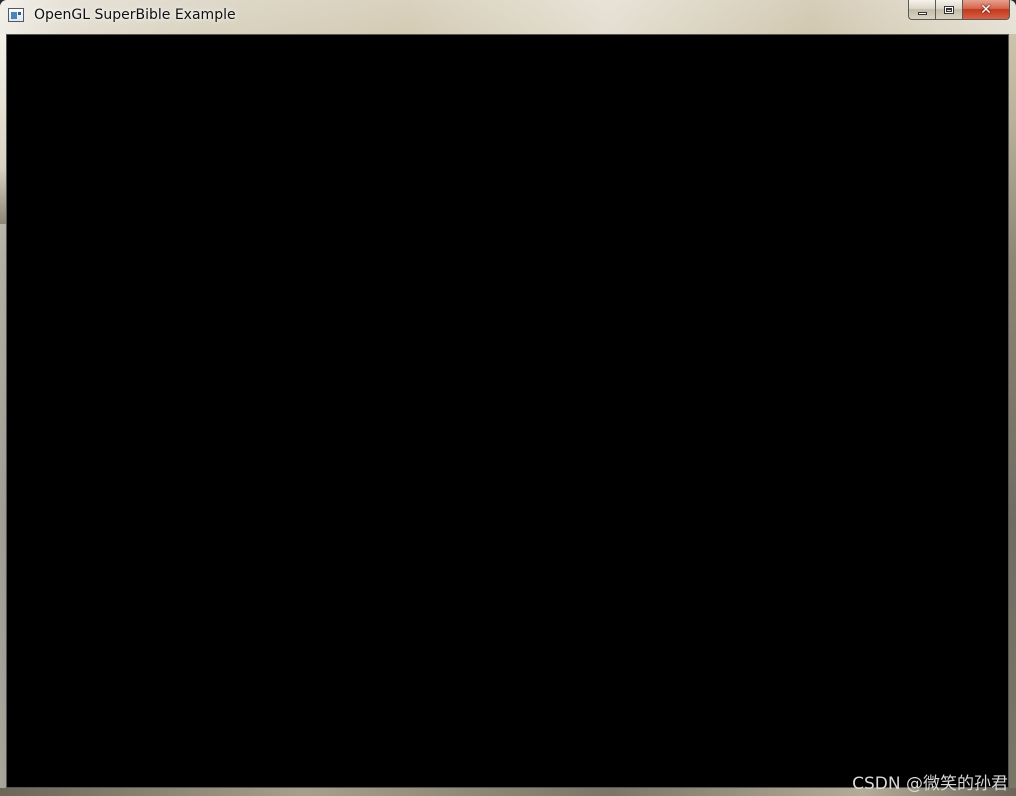 This screenshot has width=1016, height=796. I want to click on close-button: ✕, so click(986, 10).